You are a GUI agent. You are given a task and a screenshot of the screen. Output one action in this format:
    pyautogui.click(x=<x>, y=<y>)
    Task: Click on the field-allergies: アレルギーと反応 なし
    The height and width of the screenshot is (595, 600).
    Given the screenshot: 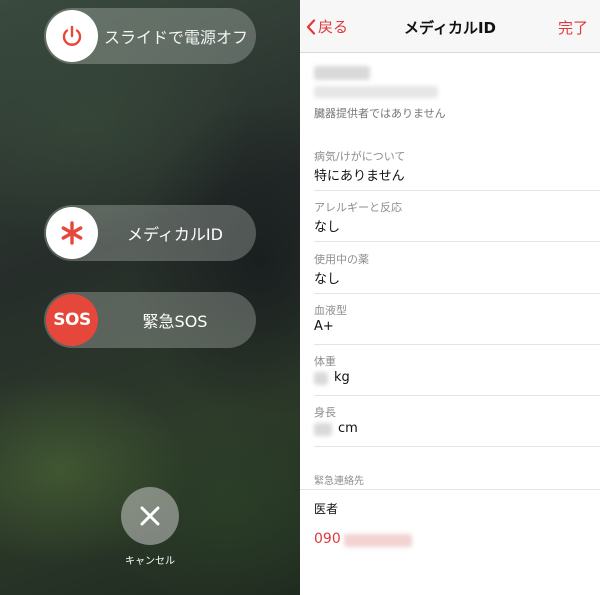 What is the action you would take?
    pyautogui.click(x=457, y=219)
    